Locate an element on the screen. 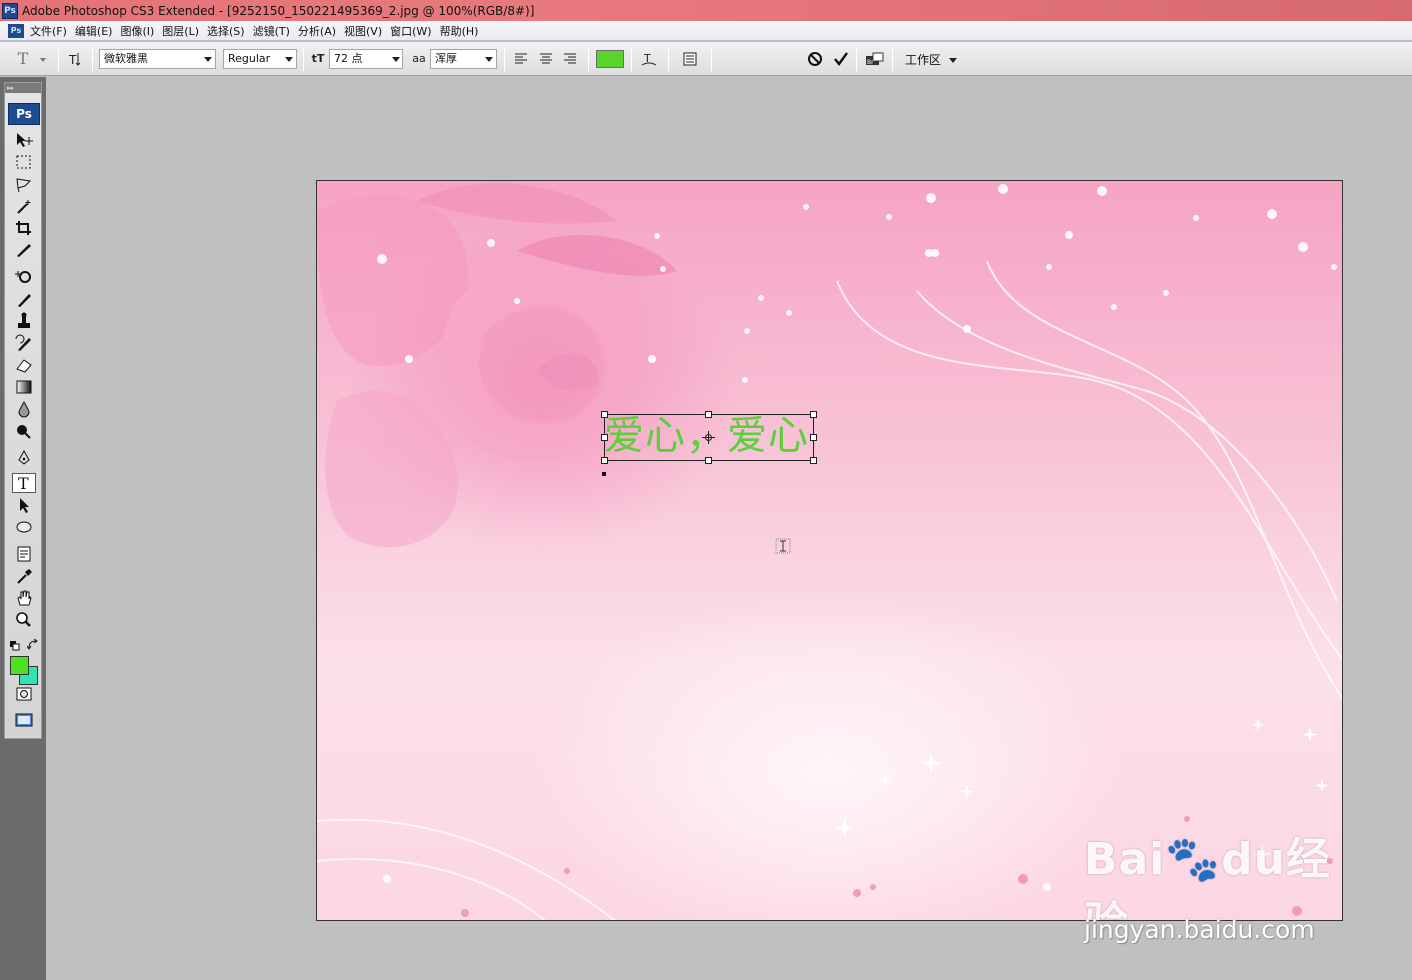 This screenshot has height=980, width=1412. screen-mode-icon is located at coordinates (24, 721).